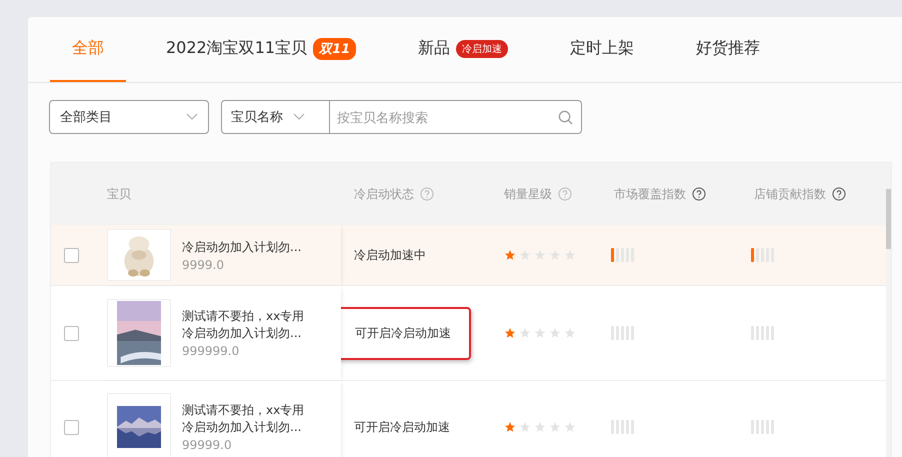 The image size is (902, 457). Describe the element at coordinates (119, 194) in the screenshot. I see `column-label: 宝贝` at that location.